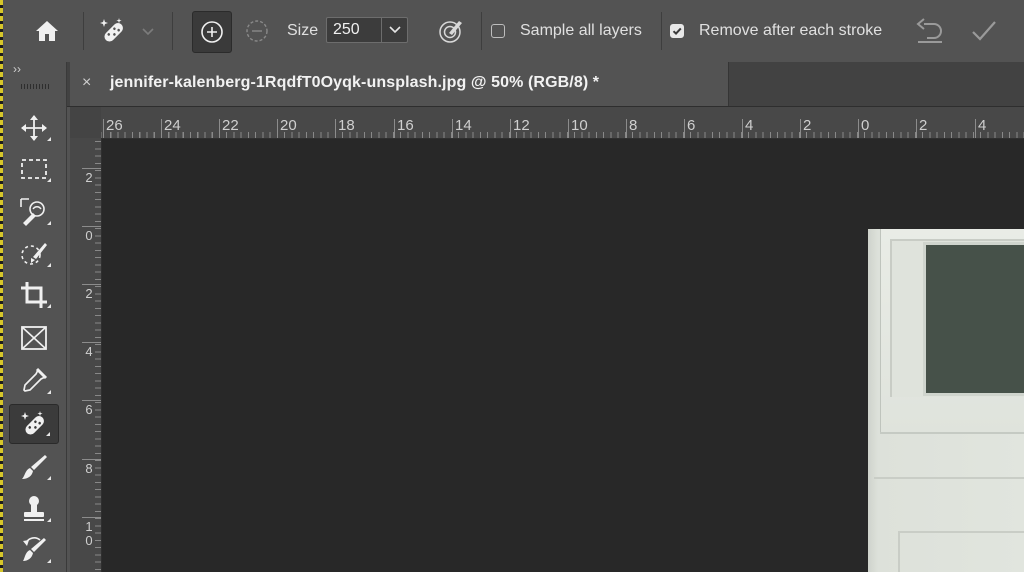  What do you see at coordinates (691, 125) in the screenshot?
I see `ruler-label: 6` at bounding box center [691, 125].